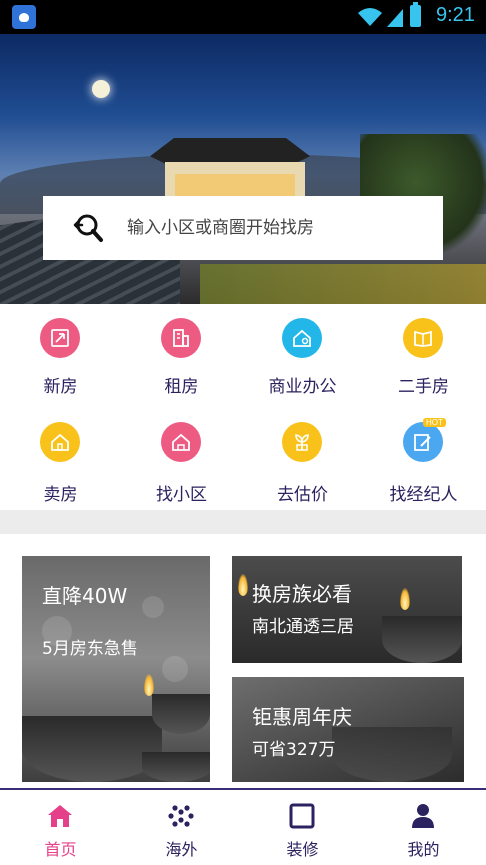 The height and width of the screenshot is (865, 486). Describe the element at coordinates (60, 338) in the screenshot. I see `new-house-icon` at that location.